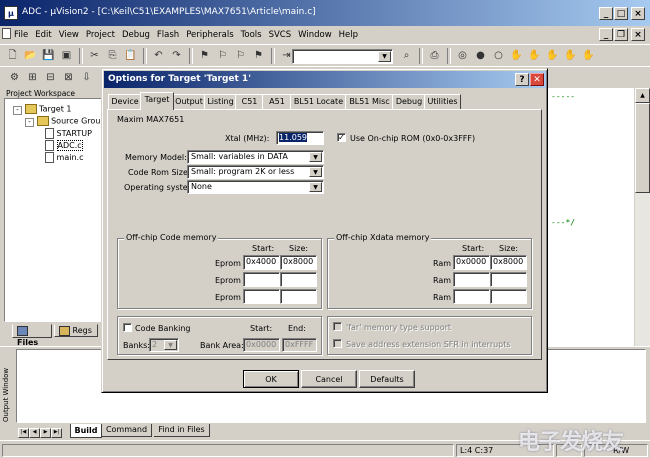  I want to click on enable-breakpoint-icon: ✋, so click(516, 55).